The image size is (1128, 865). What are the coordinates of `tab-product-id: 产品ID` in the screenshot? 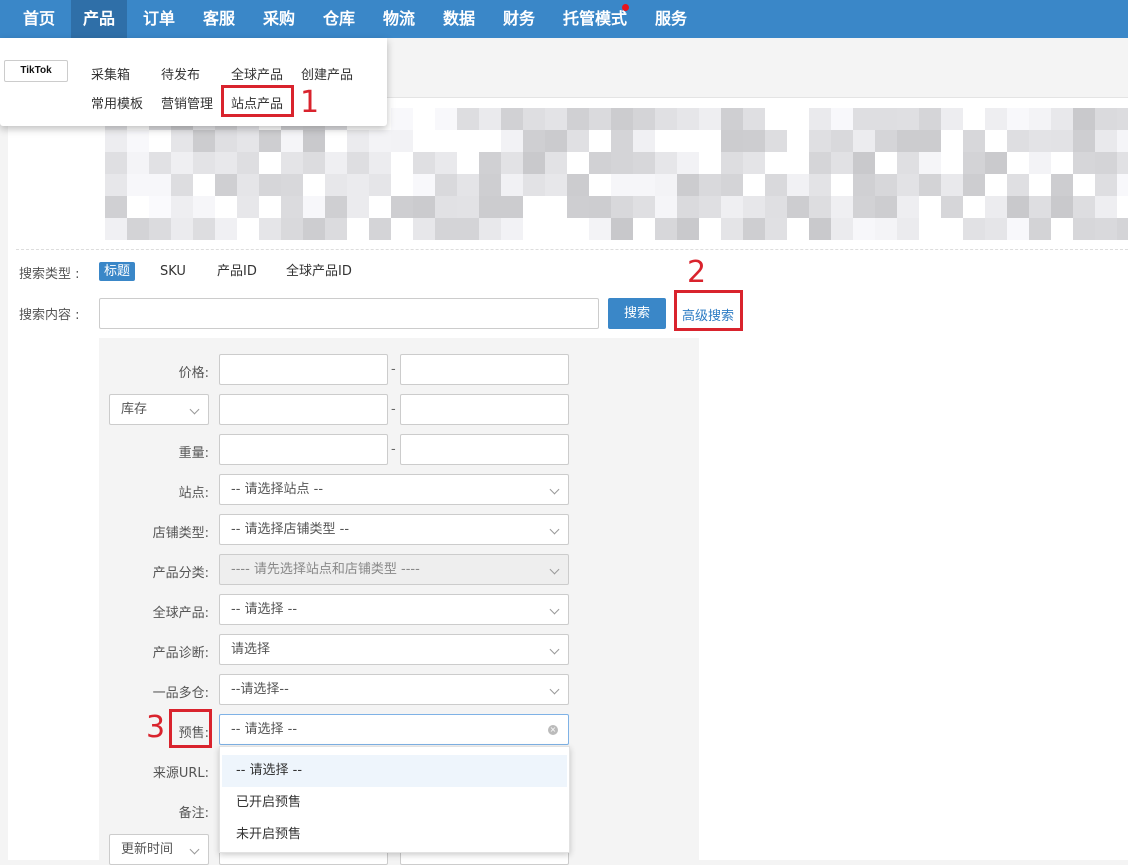 It's located at (237, 271).